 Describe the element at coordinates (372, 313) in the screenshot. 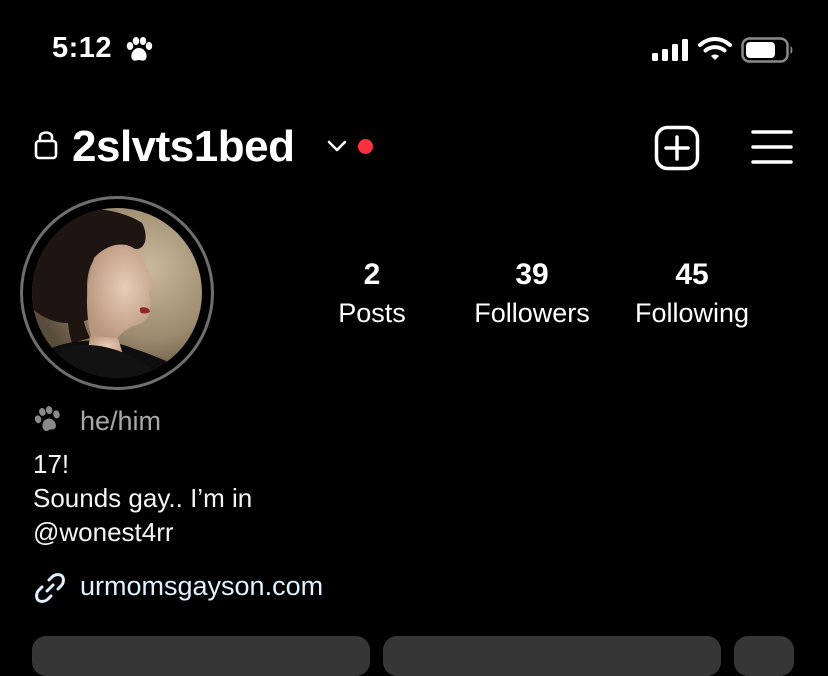

I see `stat-label: Posts` at that location.